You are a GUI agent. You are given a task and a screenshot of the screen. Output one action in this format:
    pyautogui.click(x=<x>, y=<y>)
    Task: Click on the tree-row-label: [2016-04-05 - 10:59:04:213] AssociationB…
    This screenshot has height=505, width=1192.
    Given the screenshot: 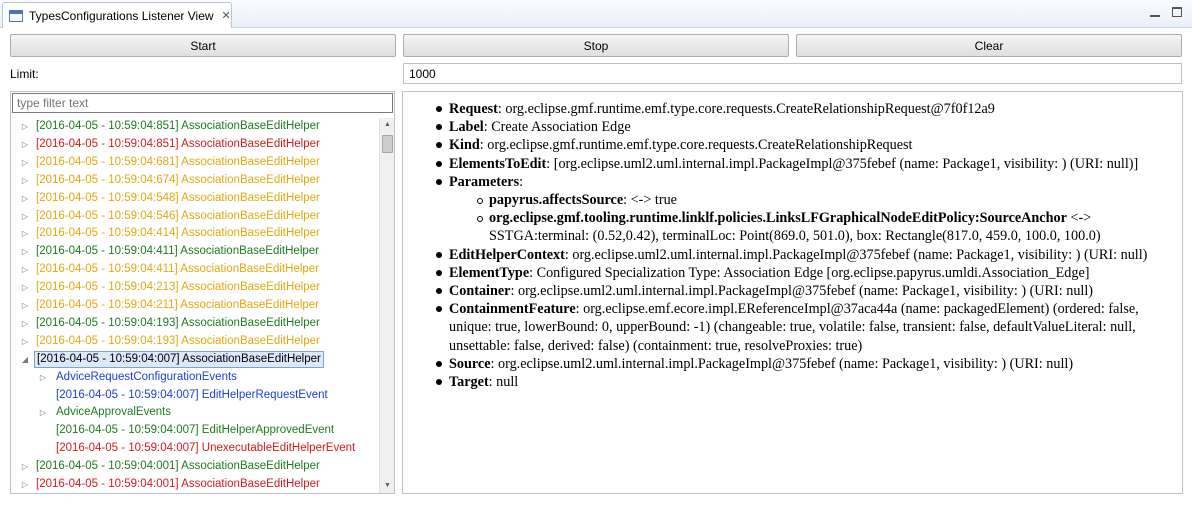 What is the action you would take?
    pyautogui.click(x=178, y=287)
    